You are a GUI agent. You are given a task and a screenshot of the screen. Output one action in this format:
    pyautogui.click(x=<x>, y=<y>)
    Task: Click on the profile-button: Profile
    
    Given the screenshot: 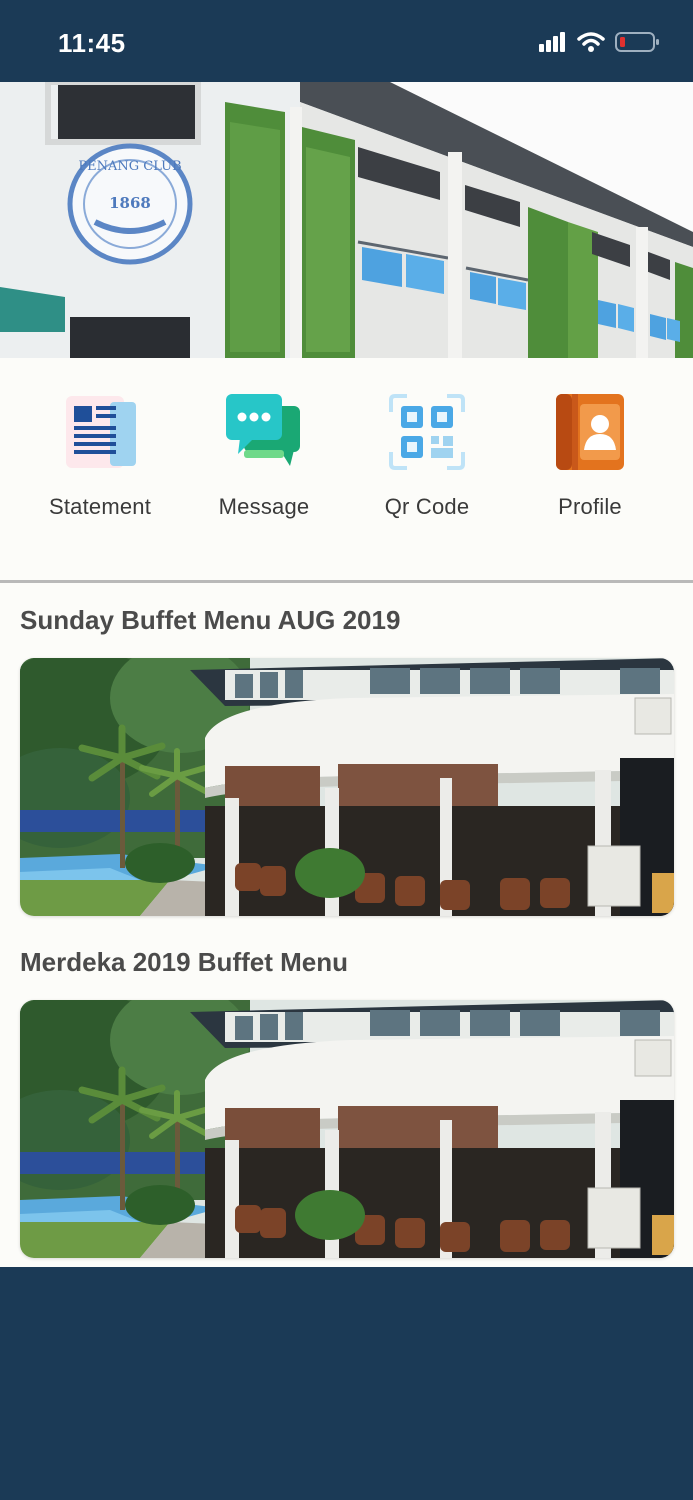 What is the action you would take?
    pyautogui.click(x=590, y=467)
    